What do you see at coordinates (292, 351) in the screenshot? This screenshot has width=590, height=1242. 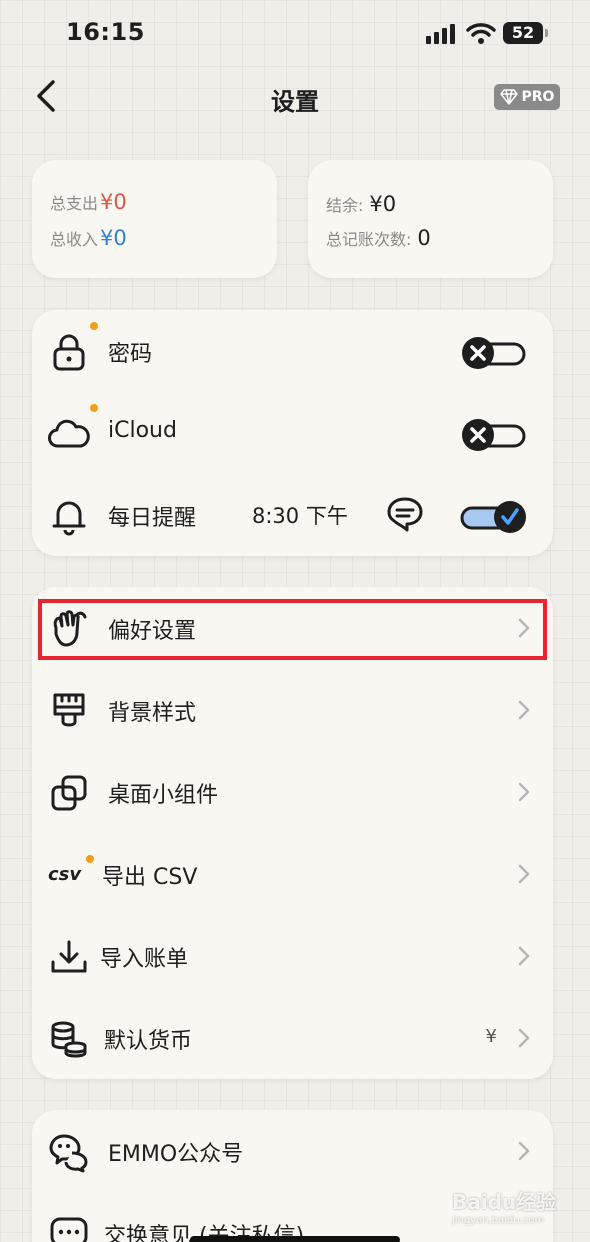 I see `setting-row-password: 密码` at bounding box center [292, 351].